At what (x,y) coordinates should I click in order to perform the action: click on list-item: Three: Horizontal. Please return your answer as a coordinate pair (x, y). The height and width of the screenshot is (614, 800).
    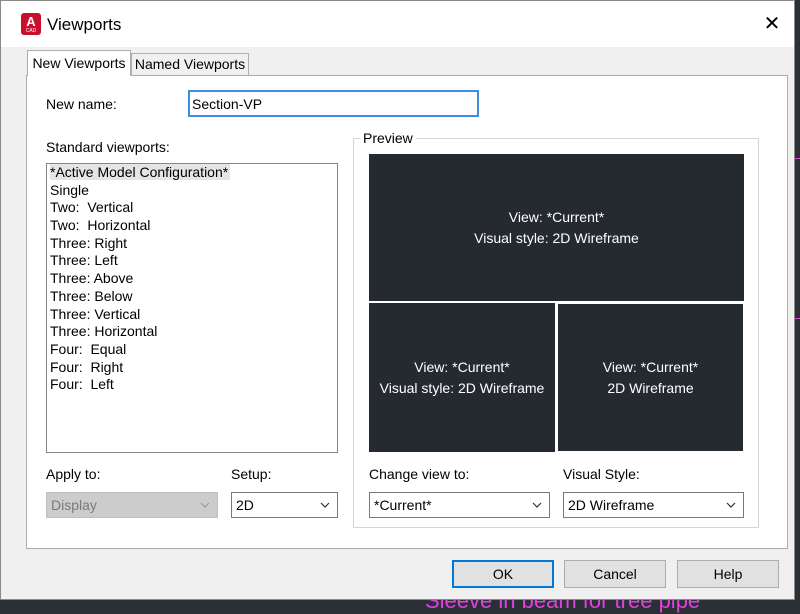
    Looking at the image, I should click on (192, 332).